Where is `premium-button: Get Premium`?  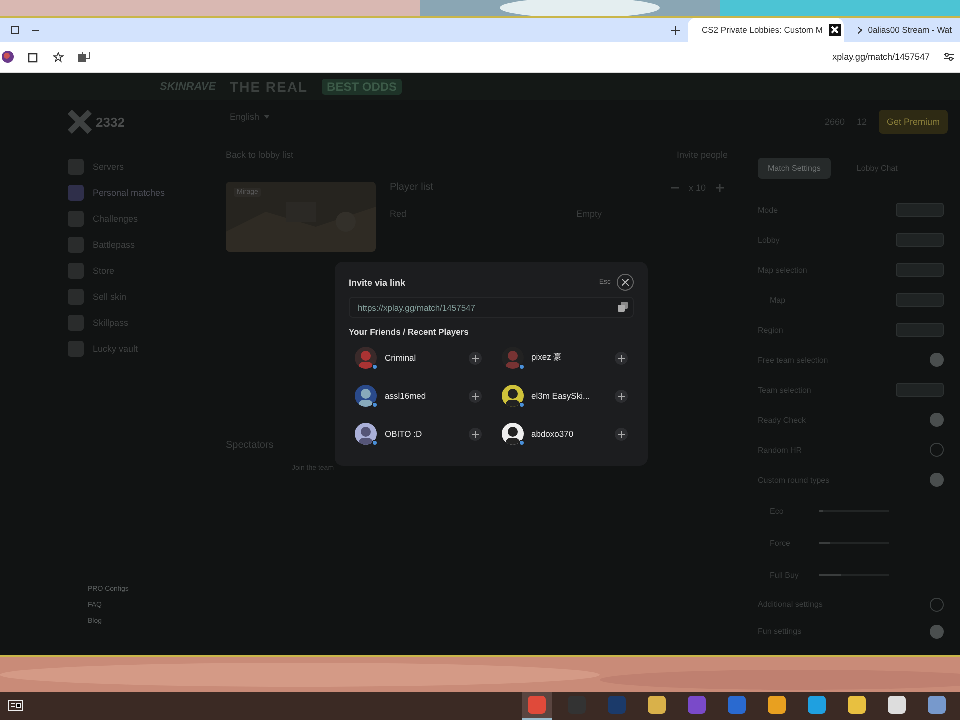 premium-button: Get Premium is located at coordinates (913, 122).